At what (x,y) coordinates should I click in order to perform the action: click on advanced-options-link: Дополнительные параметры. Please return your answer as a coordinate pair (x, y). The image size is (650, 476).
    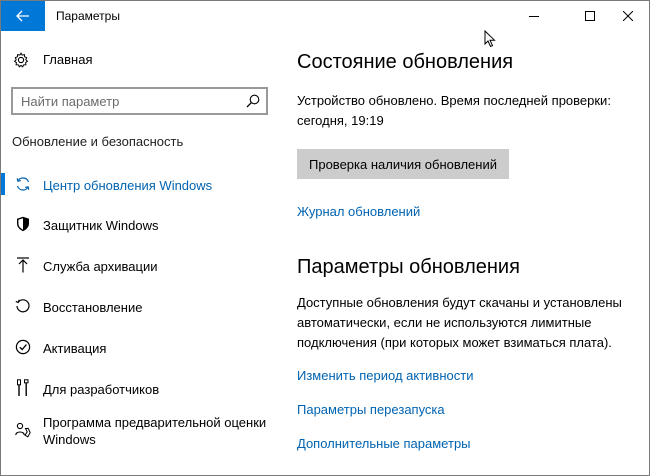
    Looking at the image, I should click on (384, 443).